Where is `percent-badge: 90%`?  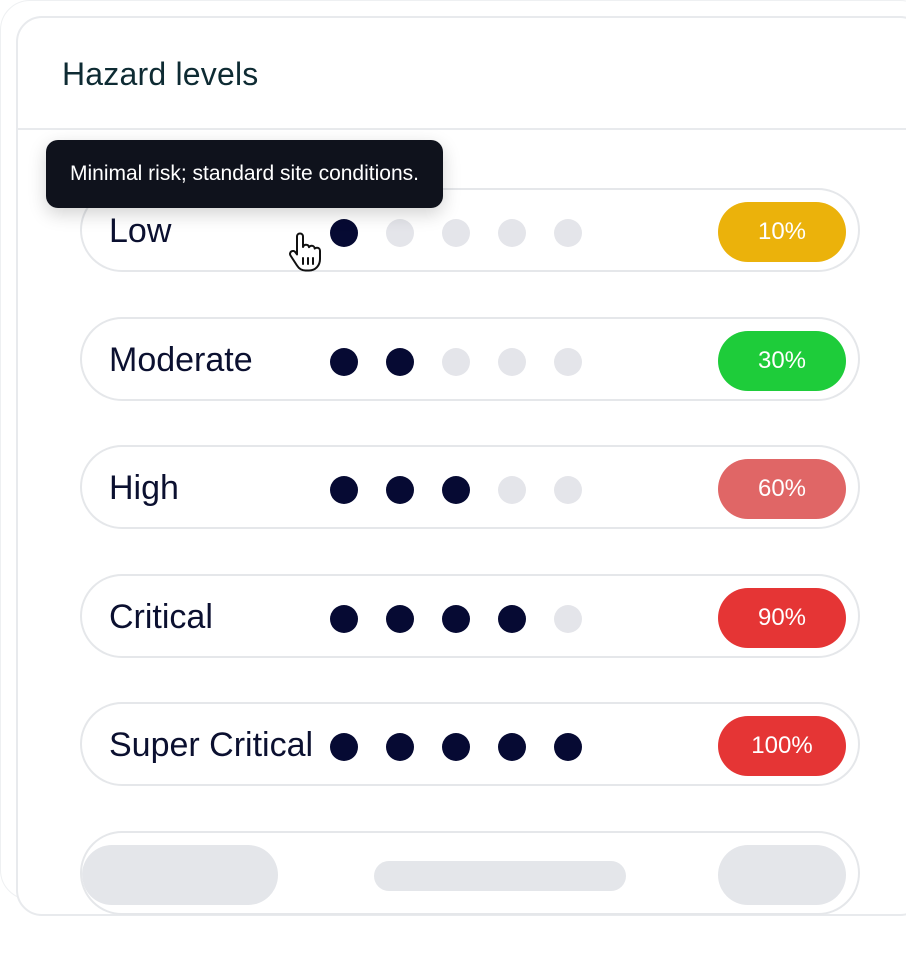
percent-badge: 90% is located at coordinates (782, 617).